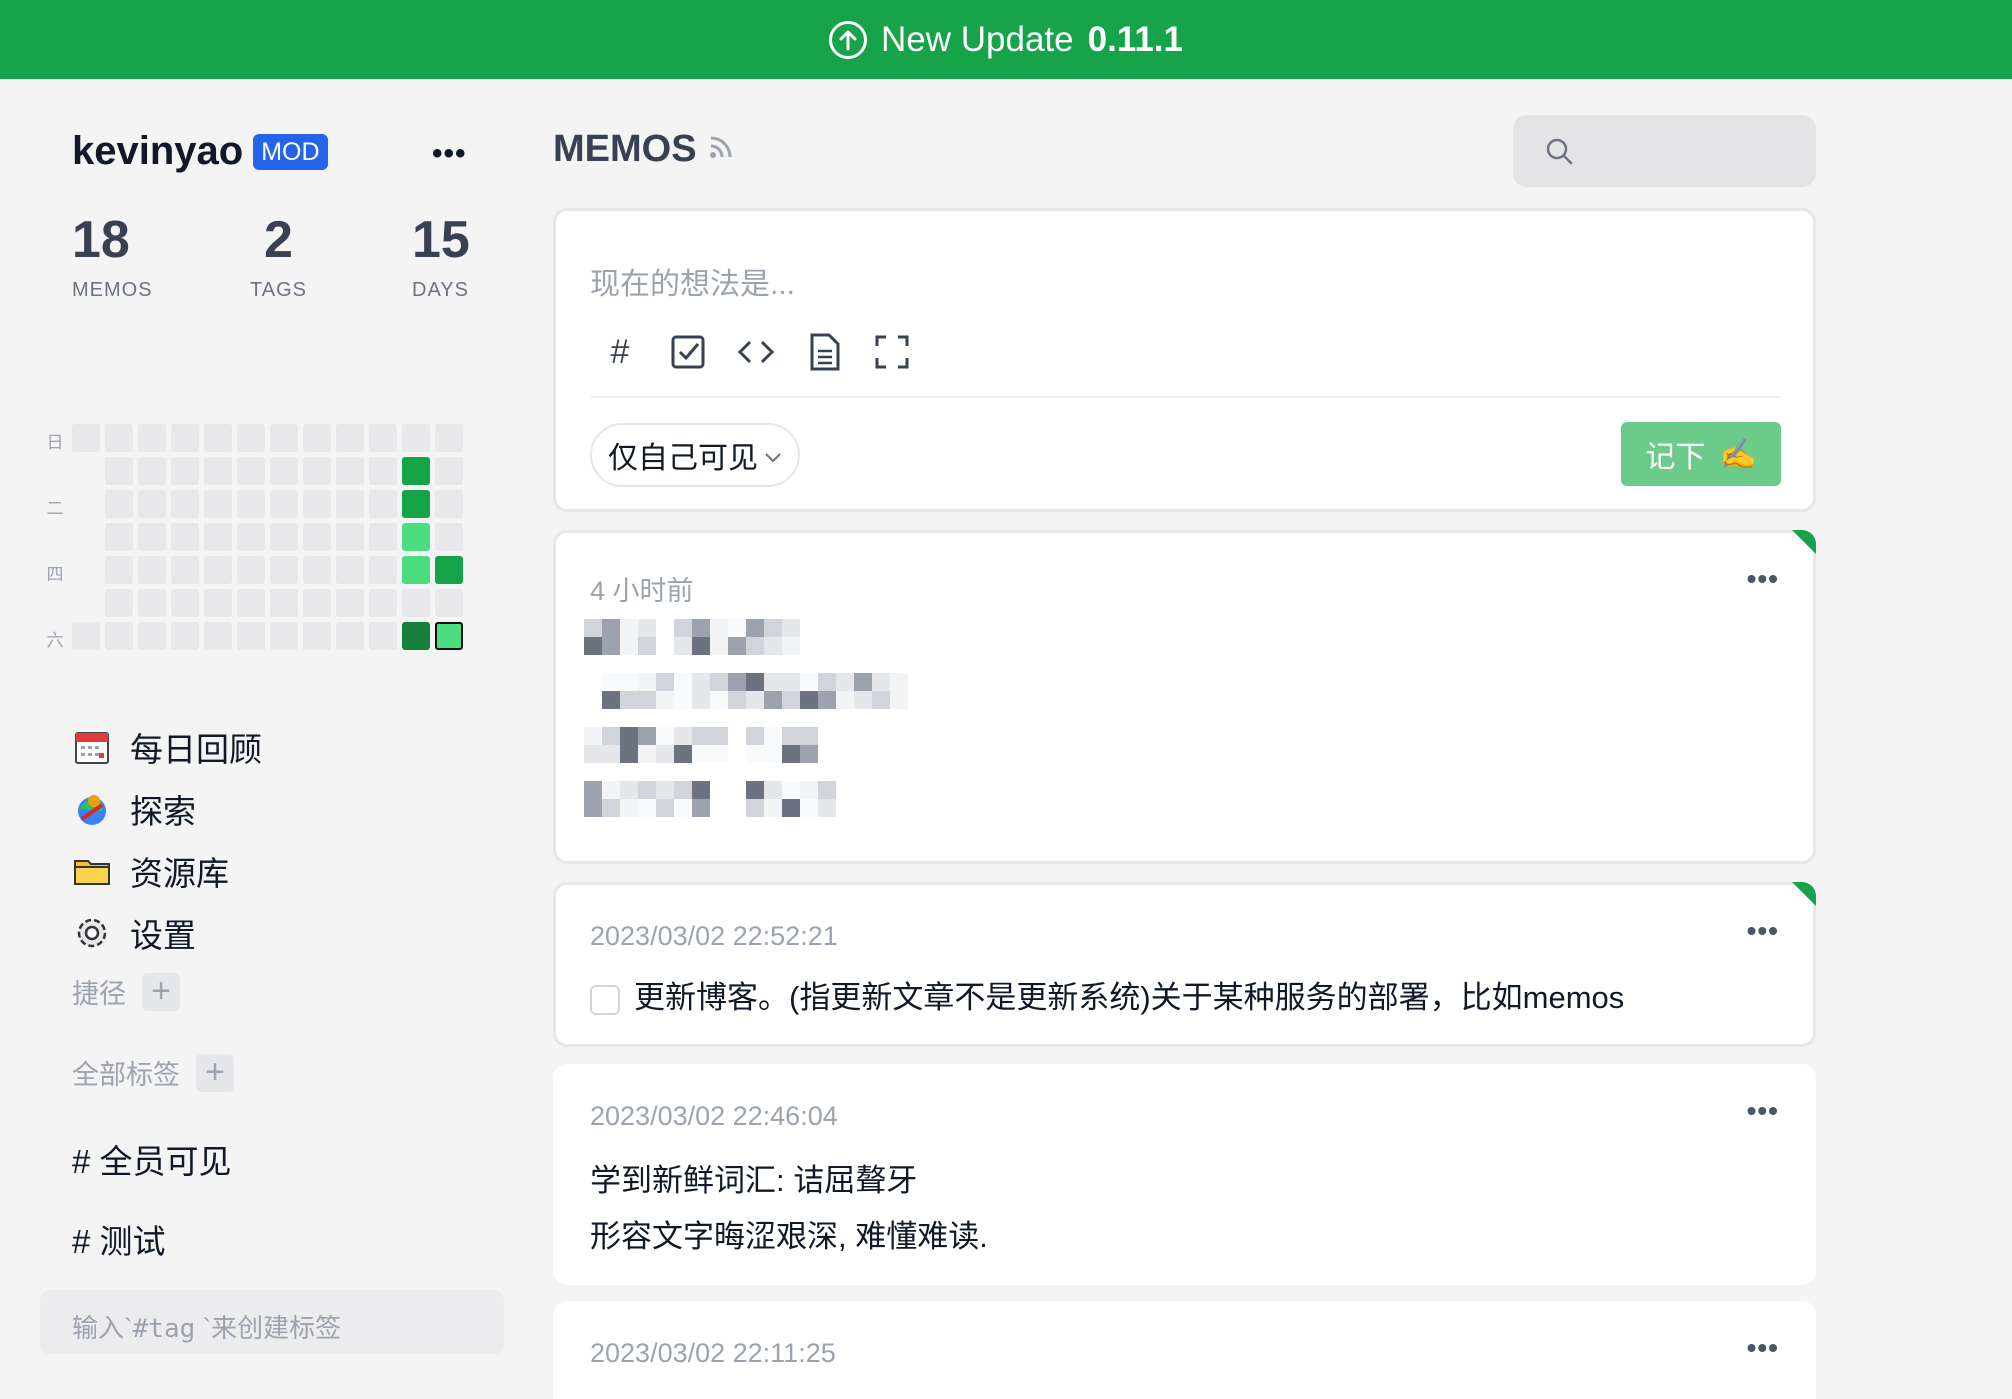 This screenshot has height=1399, width=2012. What do you see at coordinates (215, 1072) in the screenshot?
I see `add-tag-button: +` at bounding box center [215, 1072].